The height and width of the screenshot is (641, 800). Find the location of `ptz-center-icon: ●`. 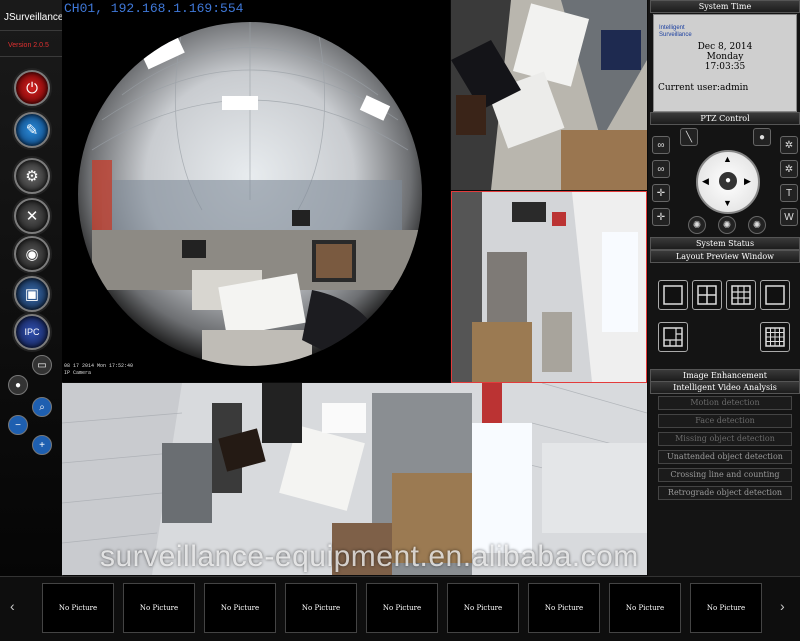

ptz-center-icon: ● is located at coordinates (728, 181).